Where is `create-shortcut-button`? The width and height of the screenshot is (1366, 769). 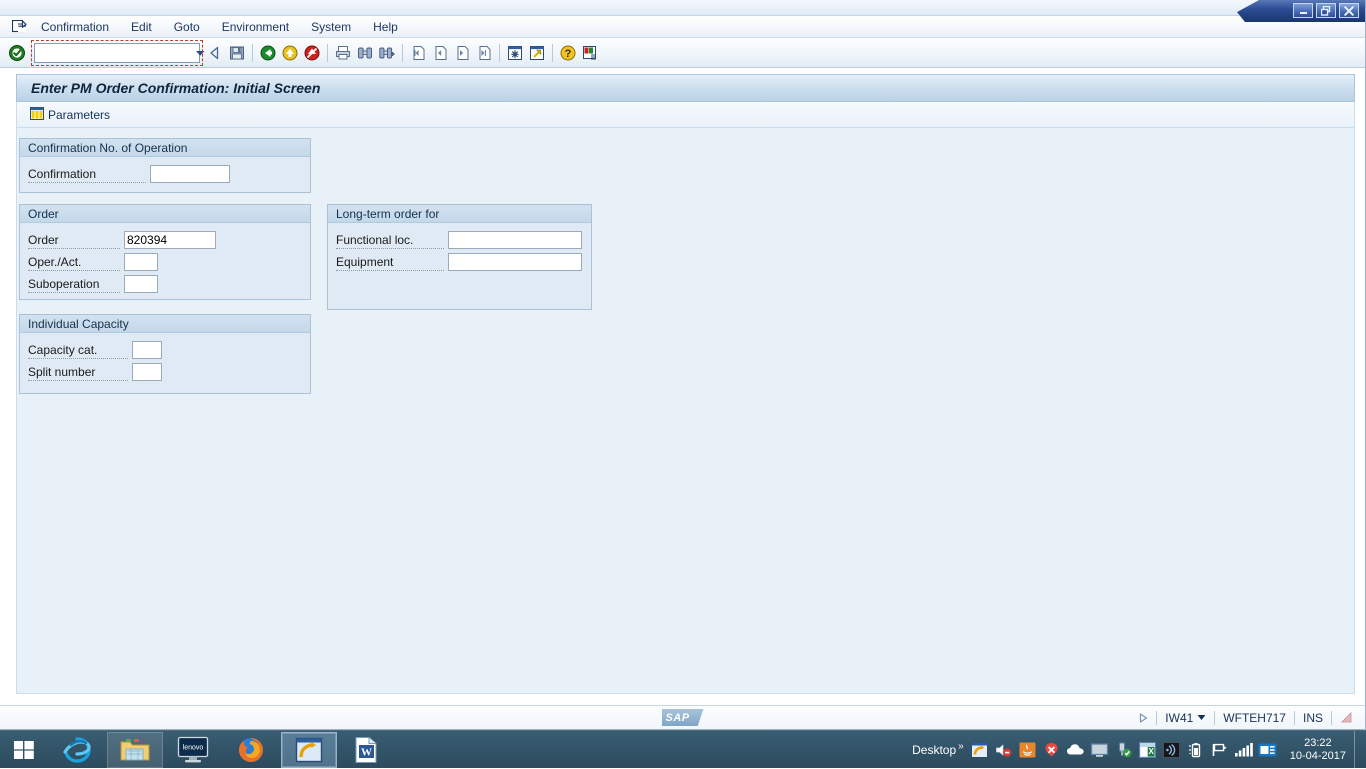 create-shortcut-button is located at coordinates (537, 53).